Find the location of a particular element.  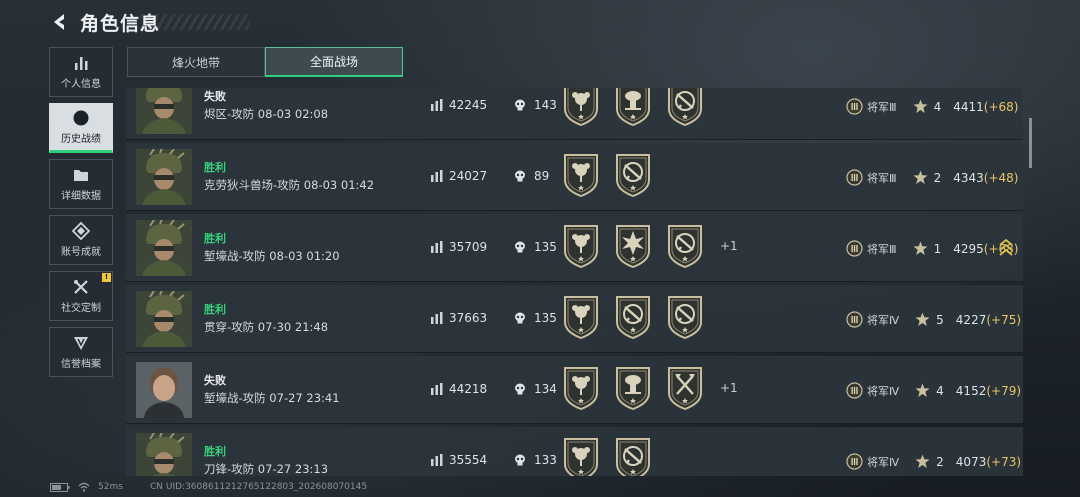

match-result: 失败 is located at coordinates (215, 96).